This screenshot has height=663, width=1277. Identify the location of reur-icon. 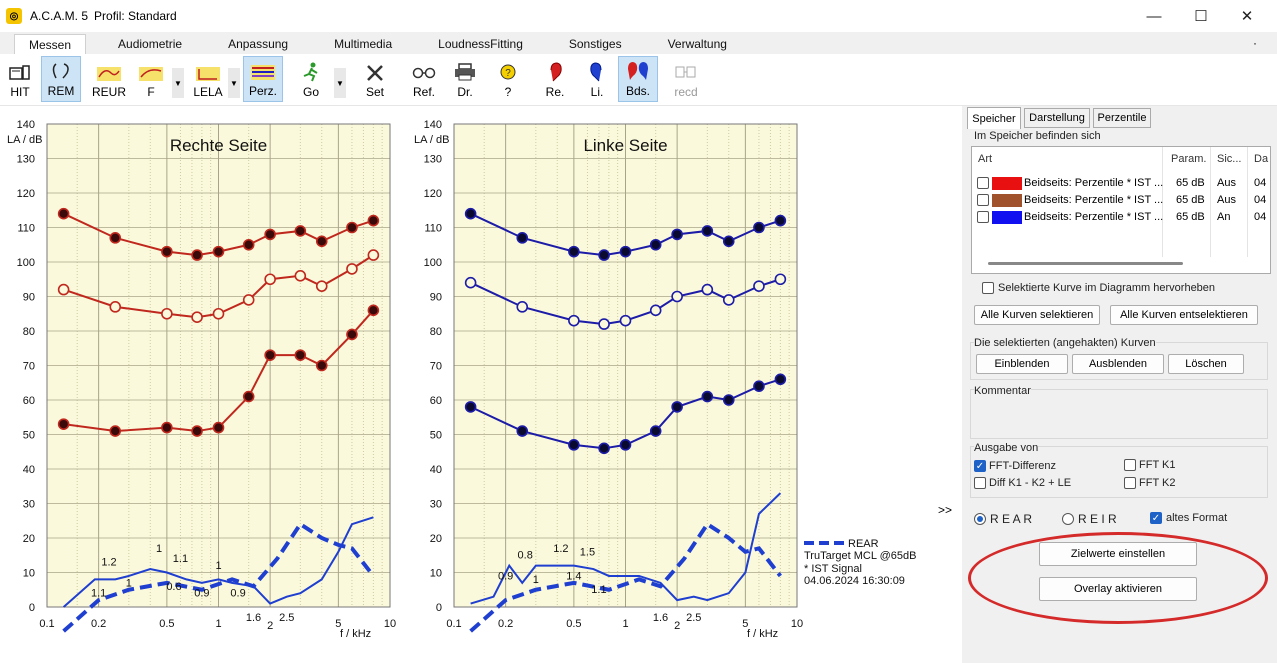
(109, 72).